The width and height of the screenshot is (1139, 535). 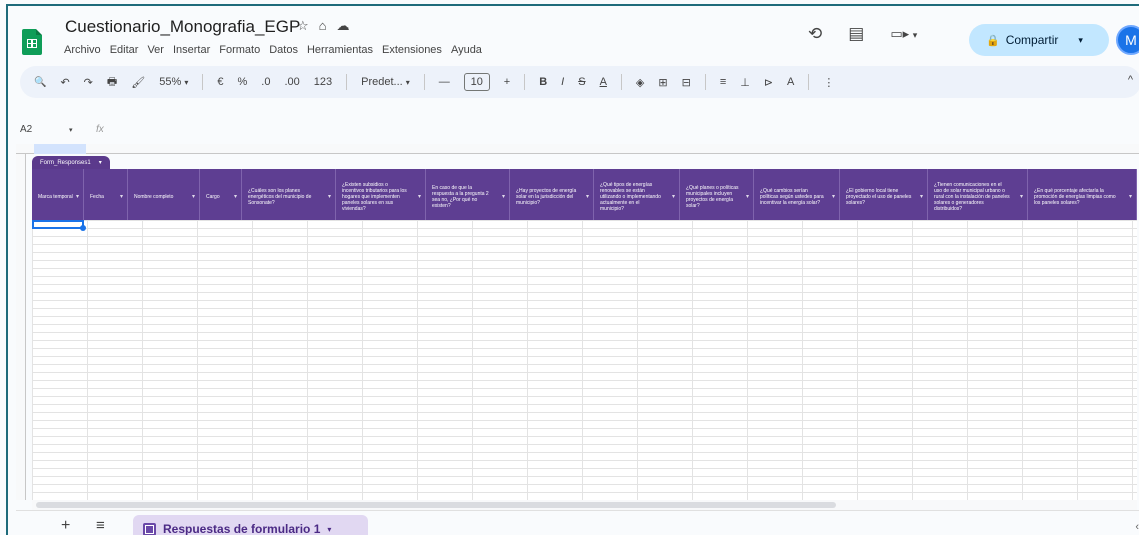 What do you see at coordinates (265, 82) in the screenshot?
I see `decrease-decimals-icon: .0` at bounding box center [265, 82].